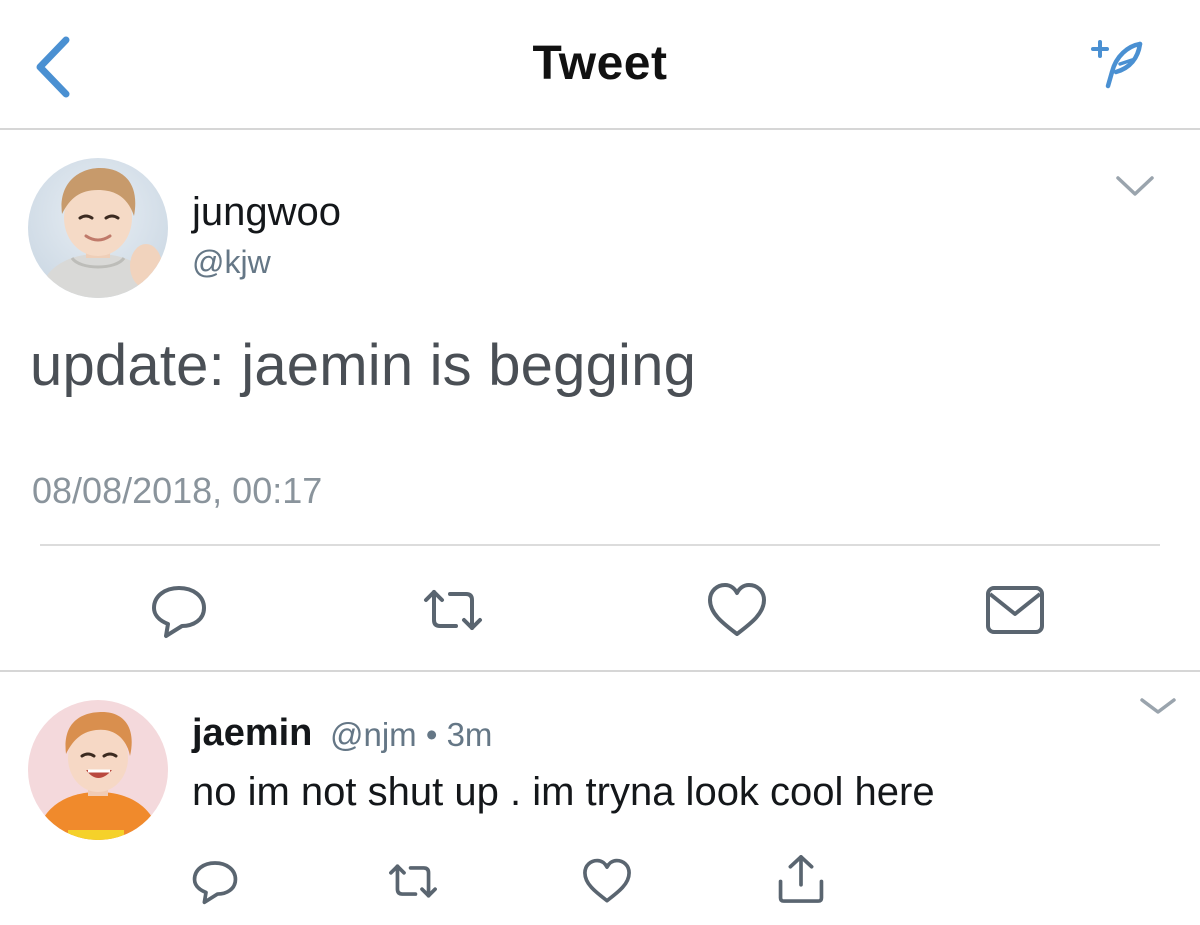  I want to click on author-display-name: jungwoo, so click(266, 212).